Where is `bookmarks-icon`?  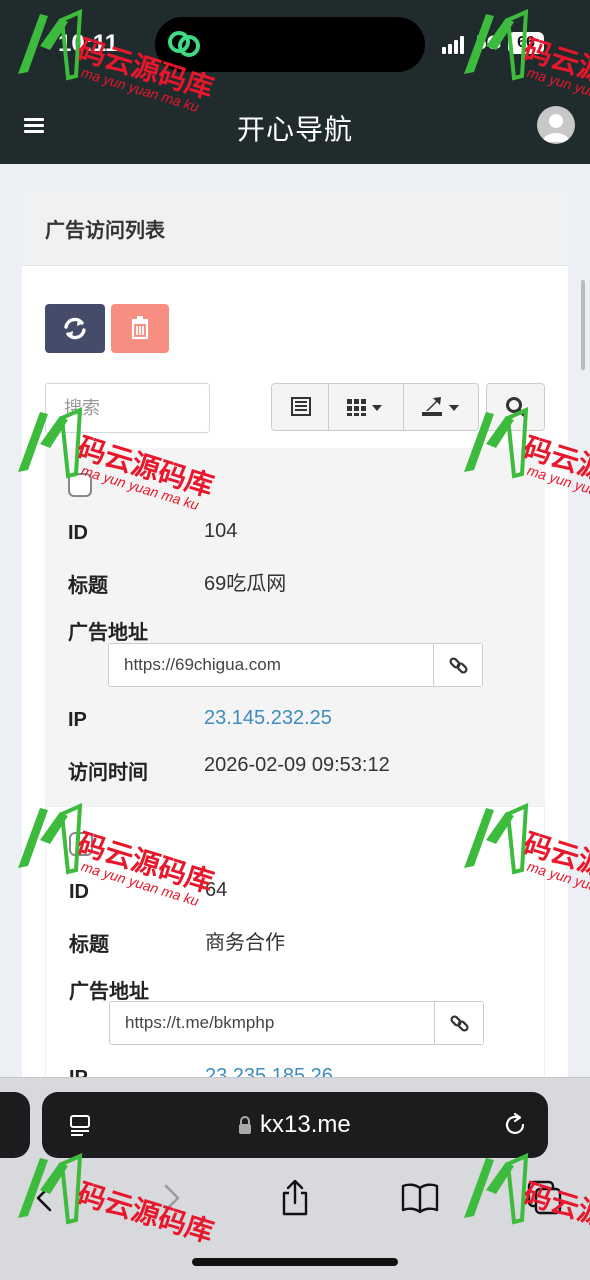
bookmarks-icon is located at coordinates (420, 1198).